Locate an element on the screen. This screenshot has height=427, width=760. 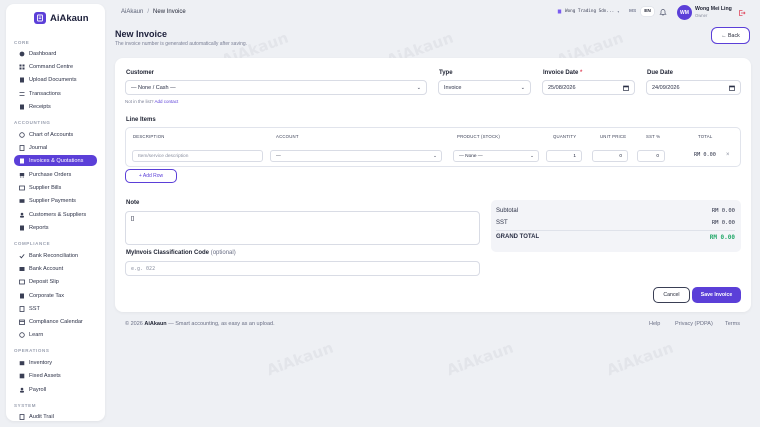
col-sst: SST % is located at coordinates (653, 136).